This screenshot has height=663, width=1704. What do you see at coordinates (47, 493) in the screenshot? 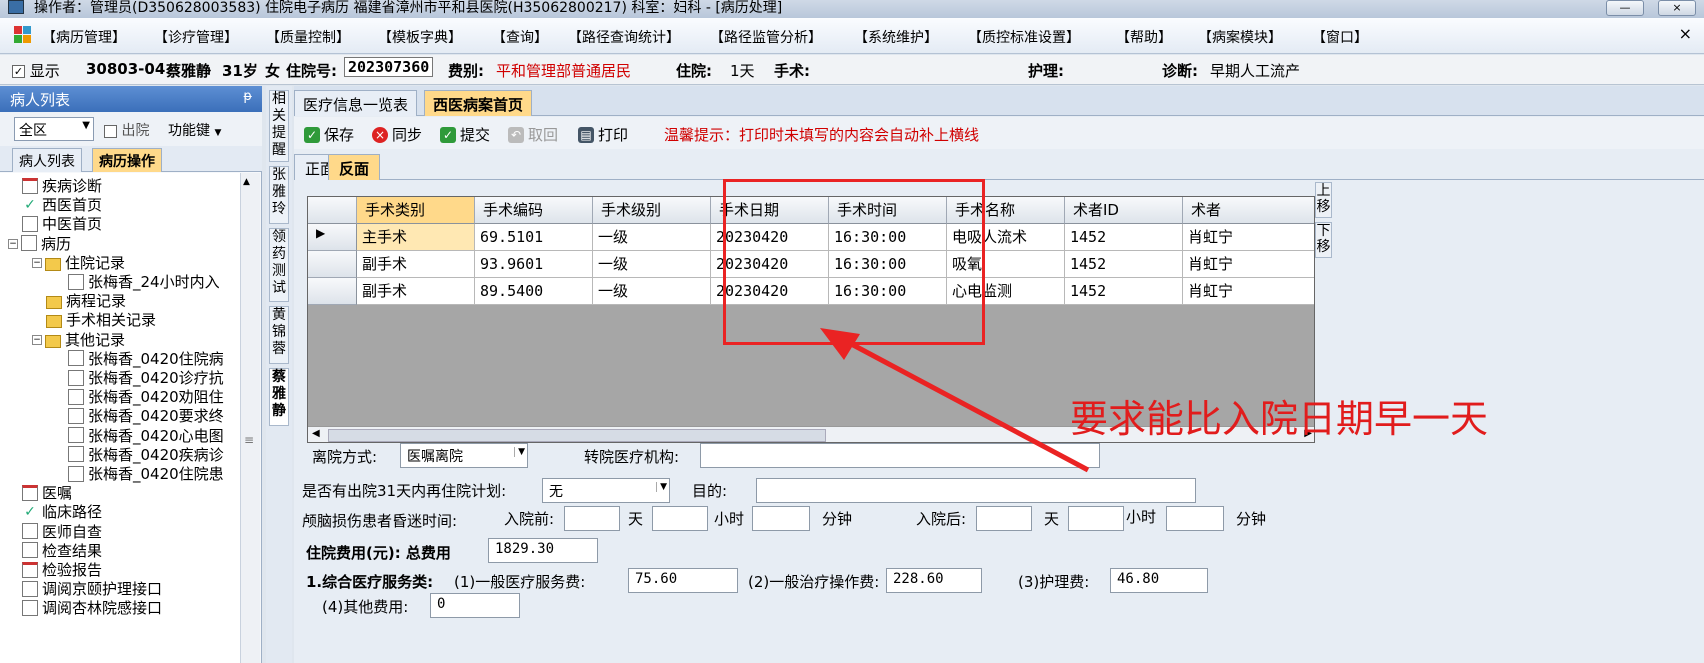
I see `tree-node: 医嘱` at bounding box center [47, 493].